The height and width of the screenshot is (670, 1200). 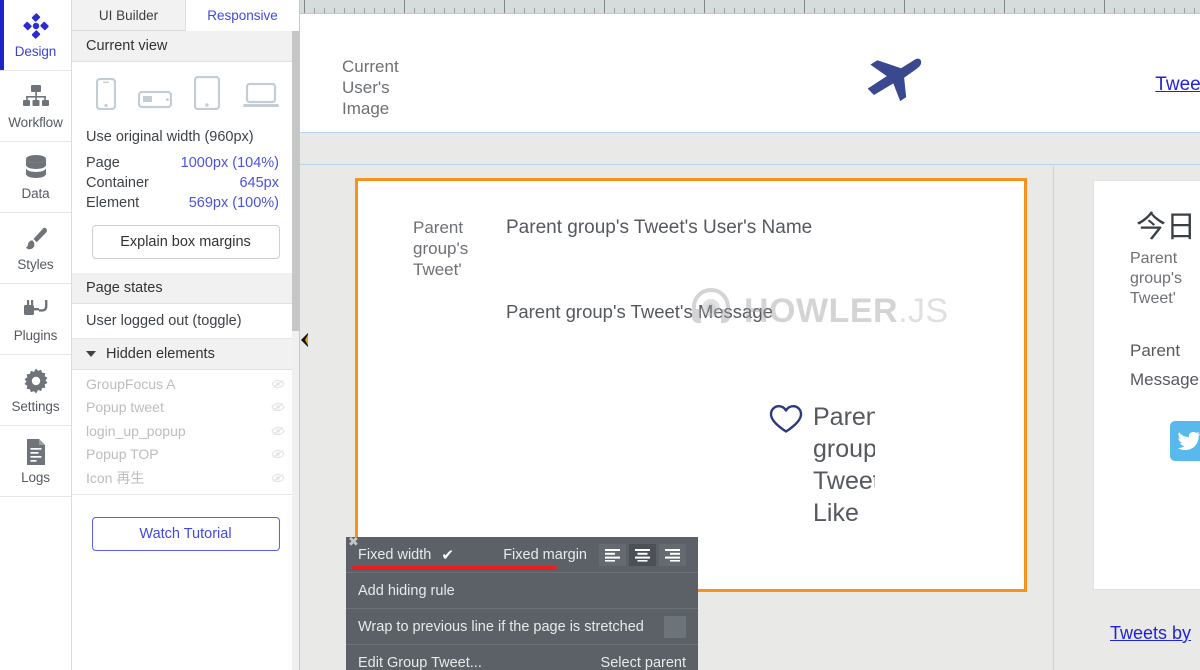 I want to click on mobile-portrait-icon, so click(x=106, y=96).